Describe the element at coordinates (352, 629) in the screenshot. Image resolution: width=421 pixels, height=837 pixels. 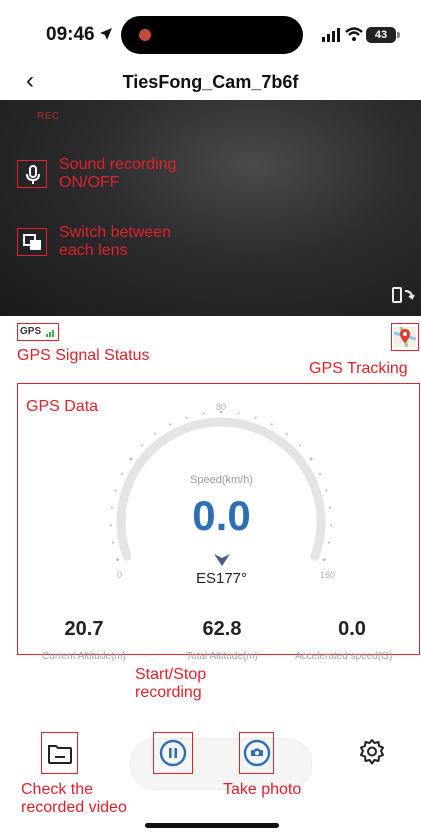
I see `stat-value: 0.0` at that location.